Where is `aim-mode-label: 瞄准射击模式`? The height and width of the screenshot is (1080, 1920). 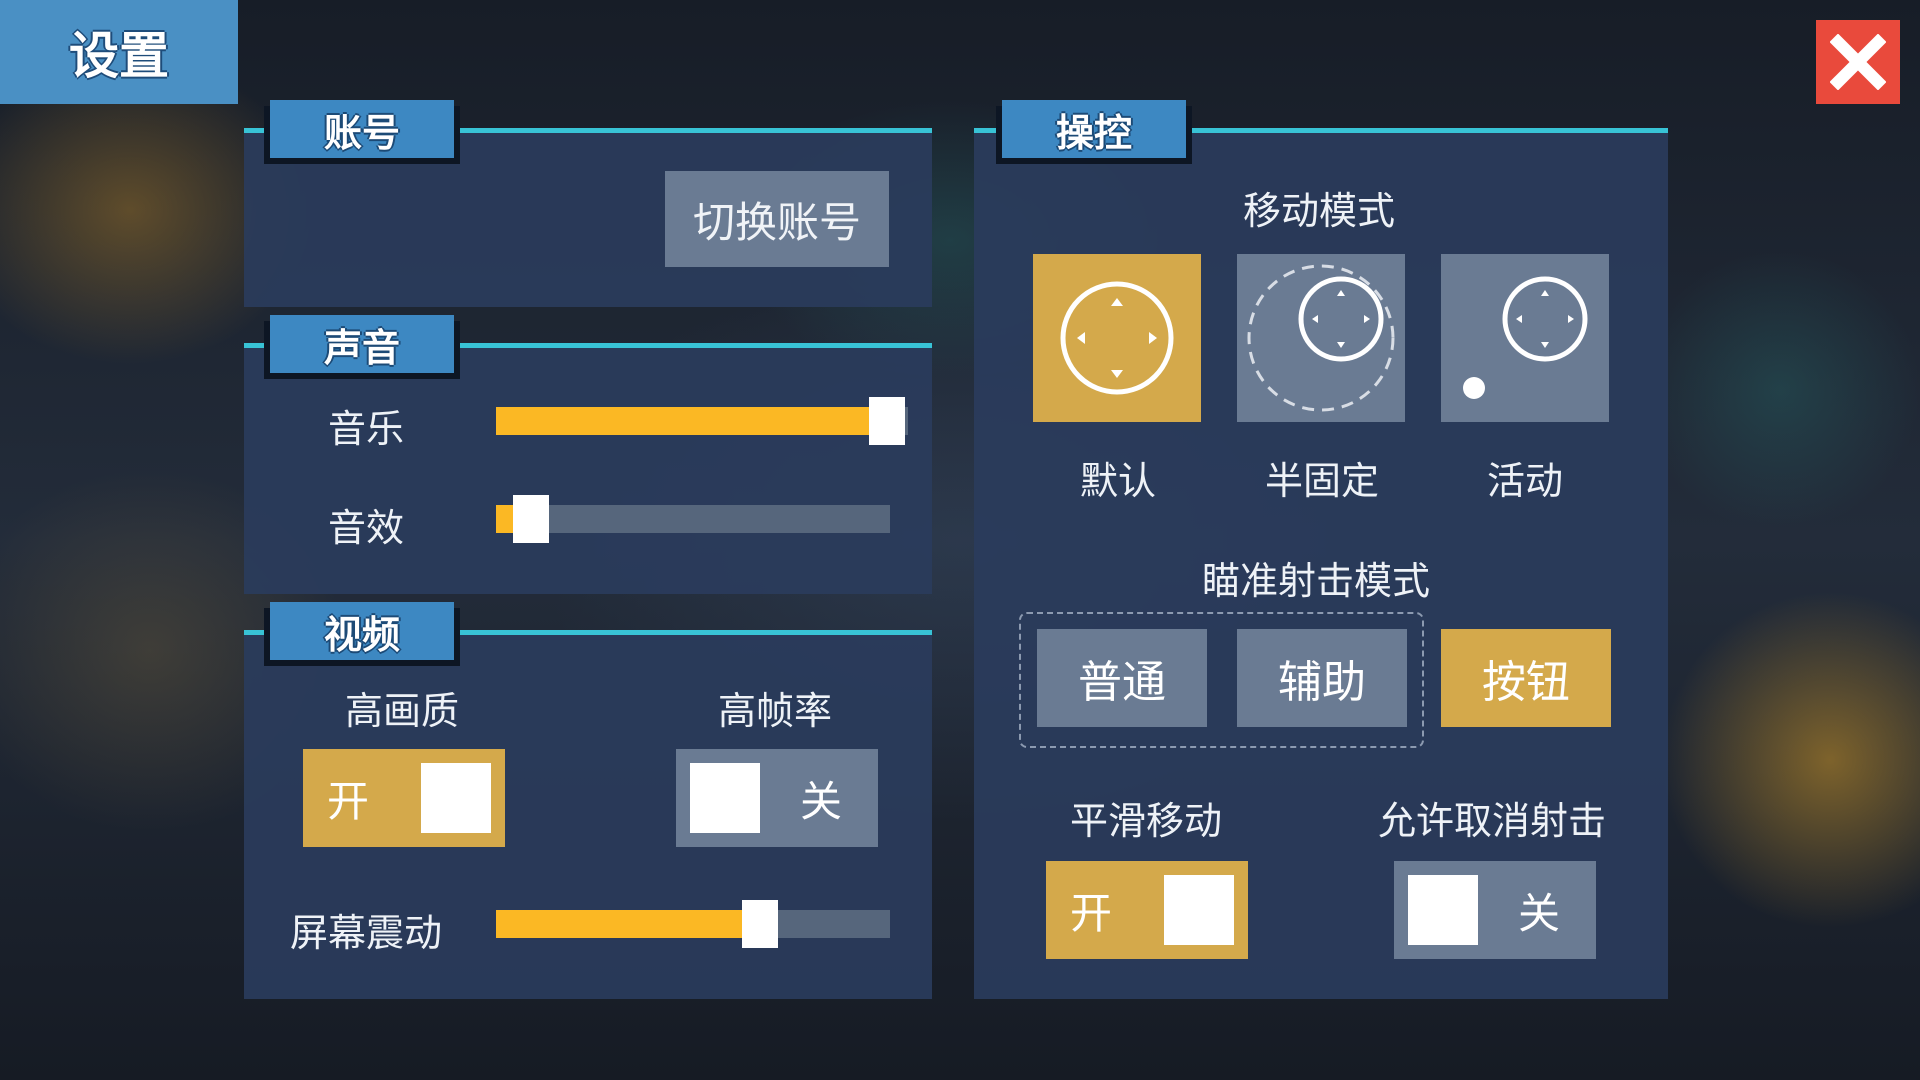 aim-mode-label: 瞄准射击模式 is located at coordinates (1316, 581).